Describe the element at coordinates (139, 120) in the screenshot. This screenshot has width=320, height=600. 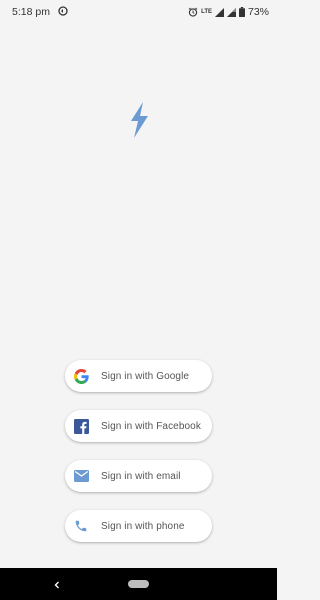
I see `lightning-bolt-icon` at that location.